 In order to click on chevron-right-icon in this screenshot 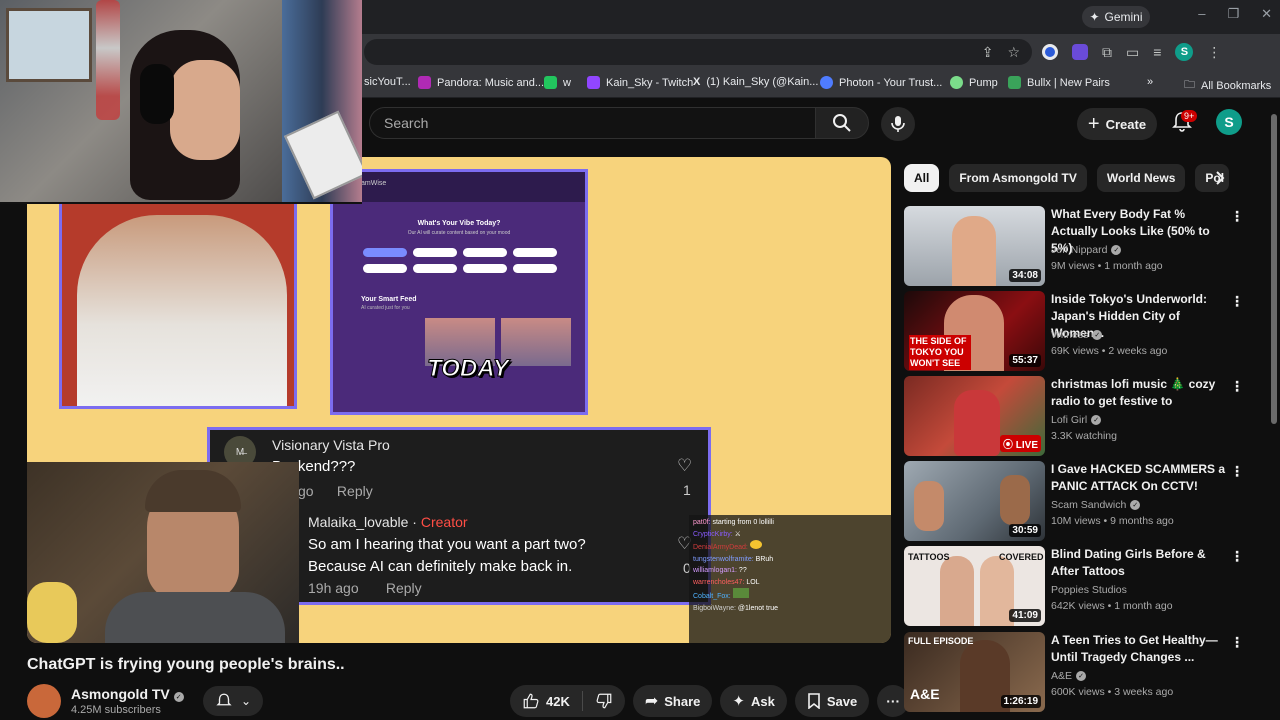, I will do `click(1220, 178)`.